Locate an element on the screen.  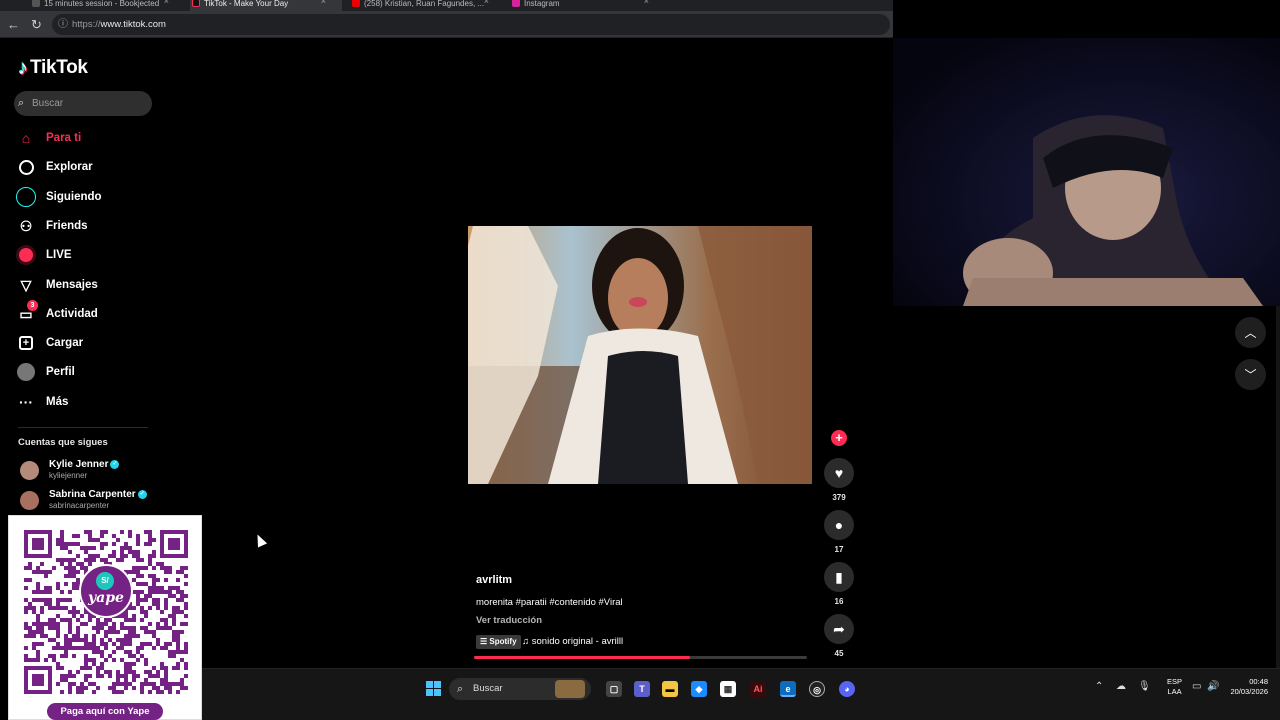
nav-item-cargar: + Cargar is located at coordinates (86, 343).